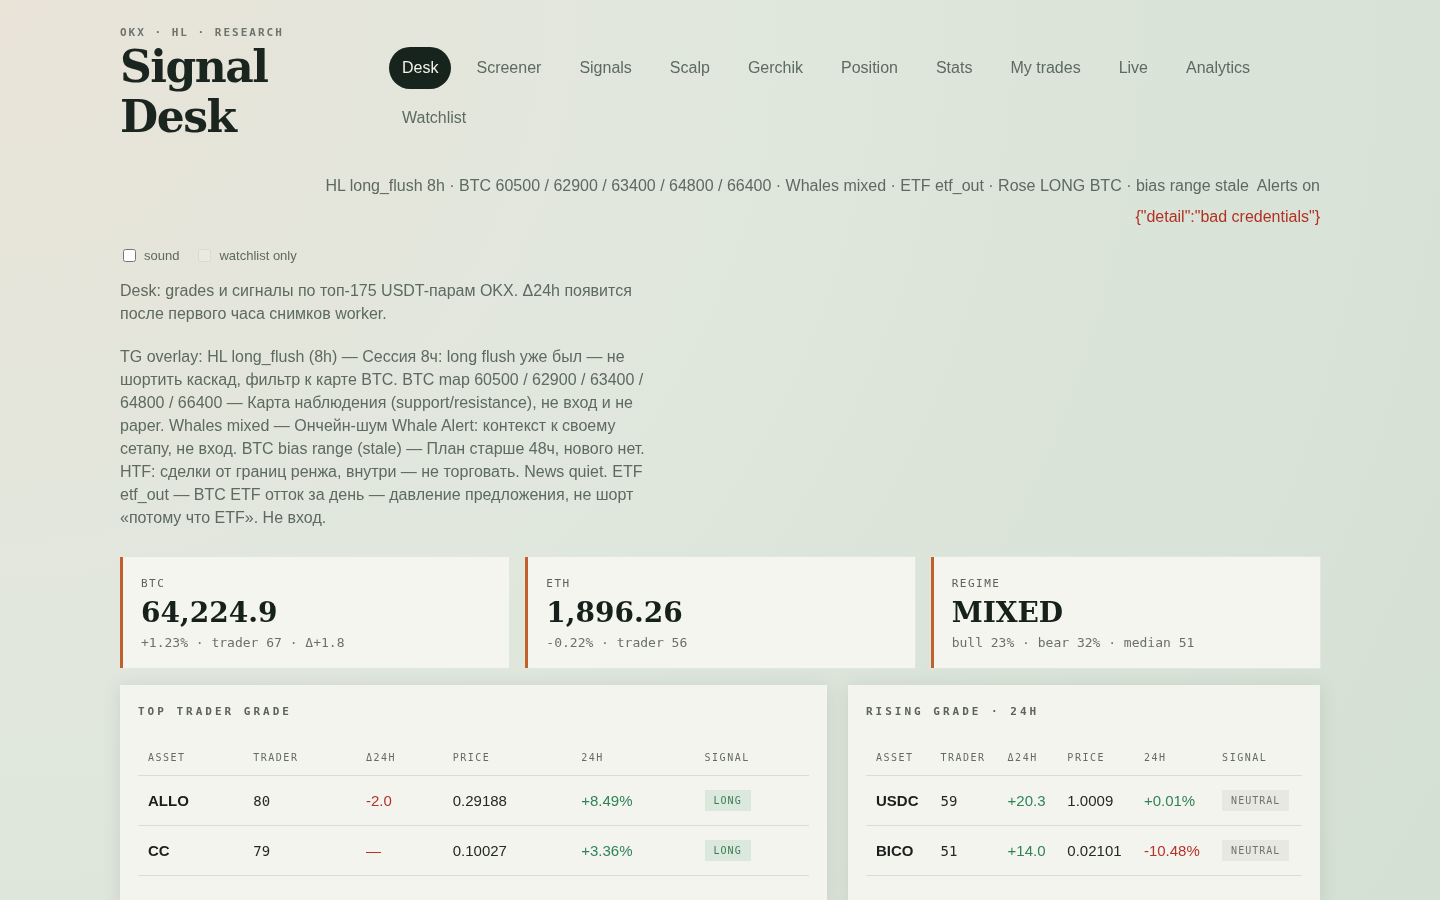 Image resolution: width=1440 pixels, height=900 pixels. Describe the element at coordinates (558, 583) in the screenshot. I see `stat-label: ETH` at that location.